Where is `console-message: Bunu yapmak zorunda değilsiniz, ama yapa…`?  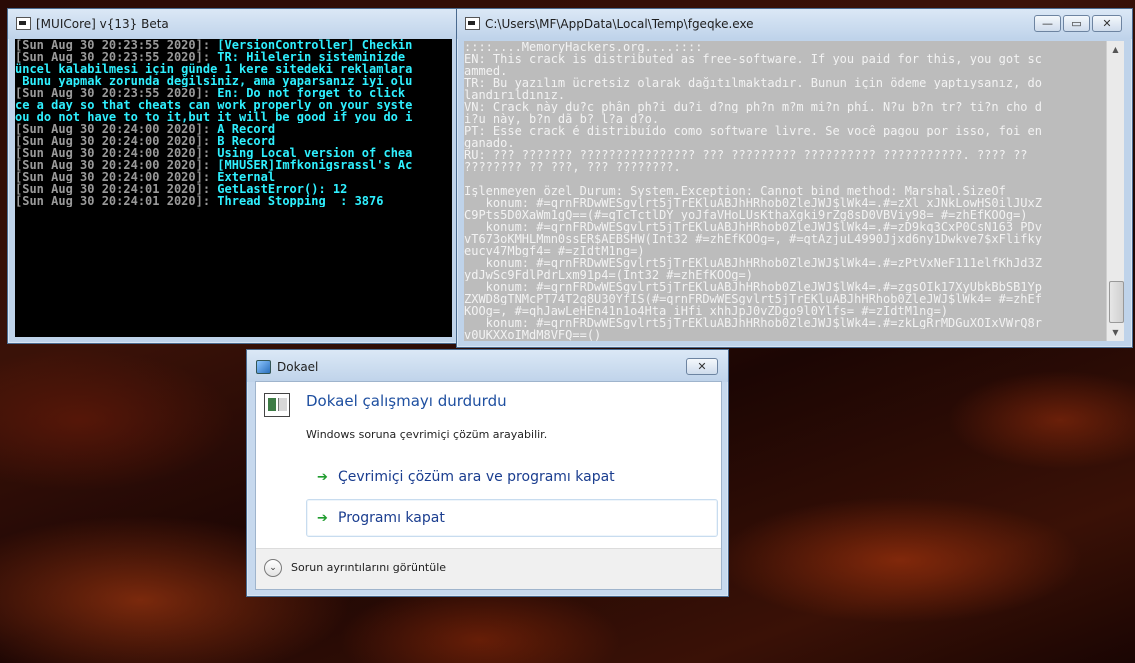
console-message: Bunu yapmak zorunda değilsiniz, ama yapa… is located at coordinates (214, 81).